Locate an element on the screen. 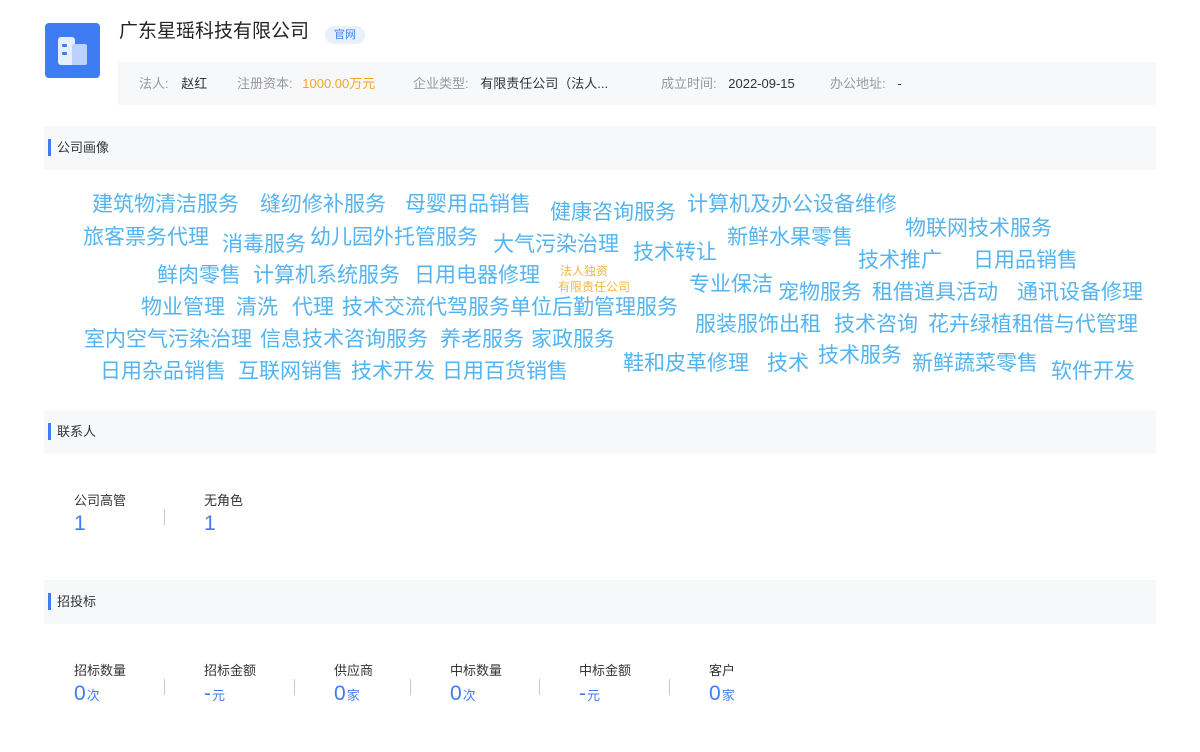  bid-stat-tender-amount: 招标金额 -元 is located at coordinates (230, 685).